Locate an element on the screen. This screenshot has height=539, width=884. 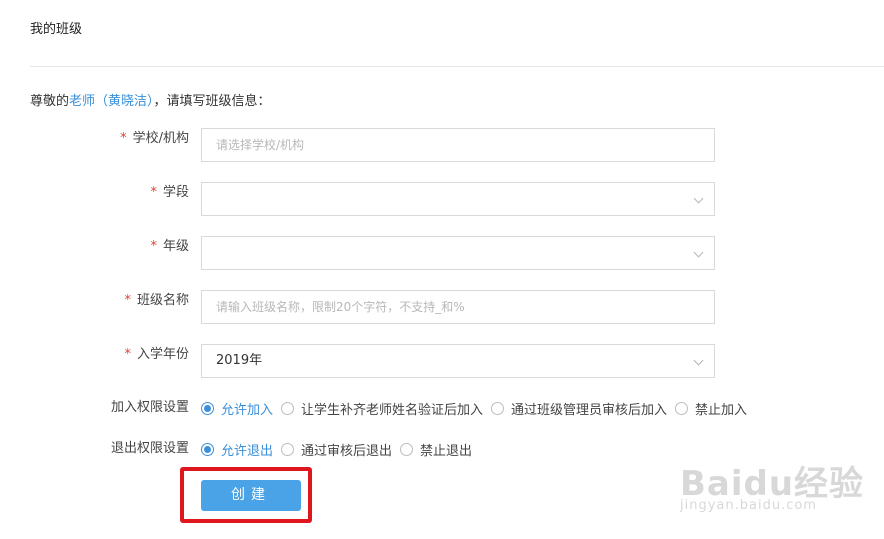
watermark-url: jingyan.baidu.com is located at coordinates (748, 505).